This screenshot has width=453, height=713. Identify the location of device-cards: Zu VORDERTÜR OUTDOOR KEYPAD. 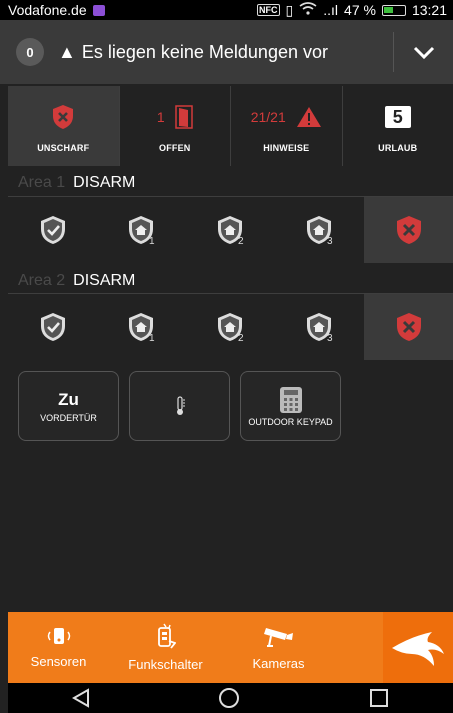
(179, 406).